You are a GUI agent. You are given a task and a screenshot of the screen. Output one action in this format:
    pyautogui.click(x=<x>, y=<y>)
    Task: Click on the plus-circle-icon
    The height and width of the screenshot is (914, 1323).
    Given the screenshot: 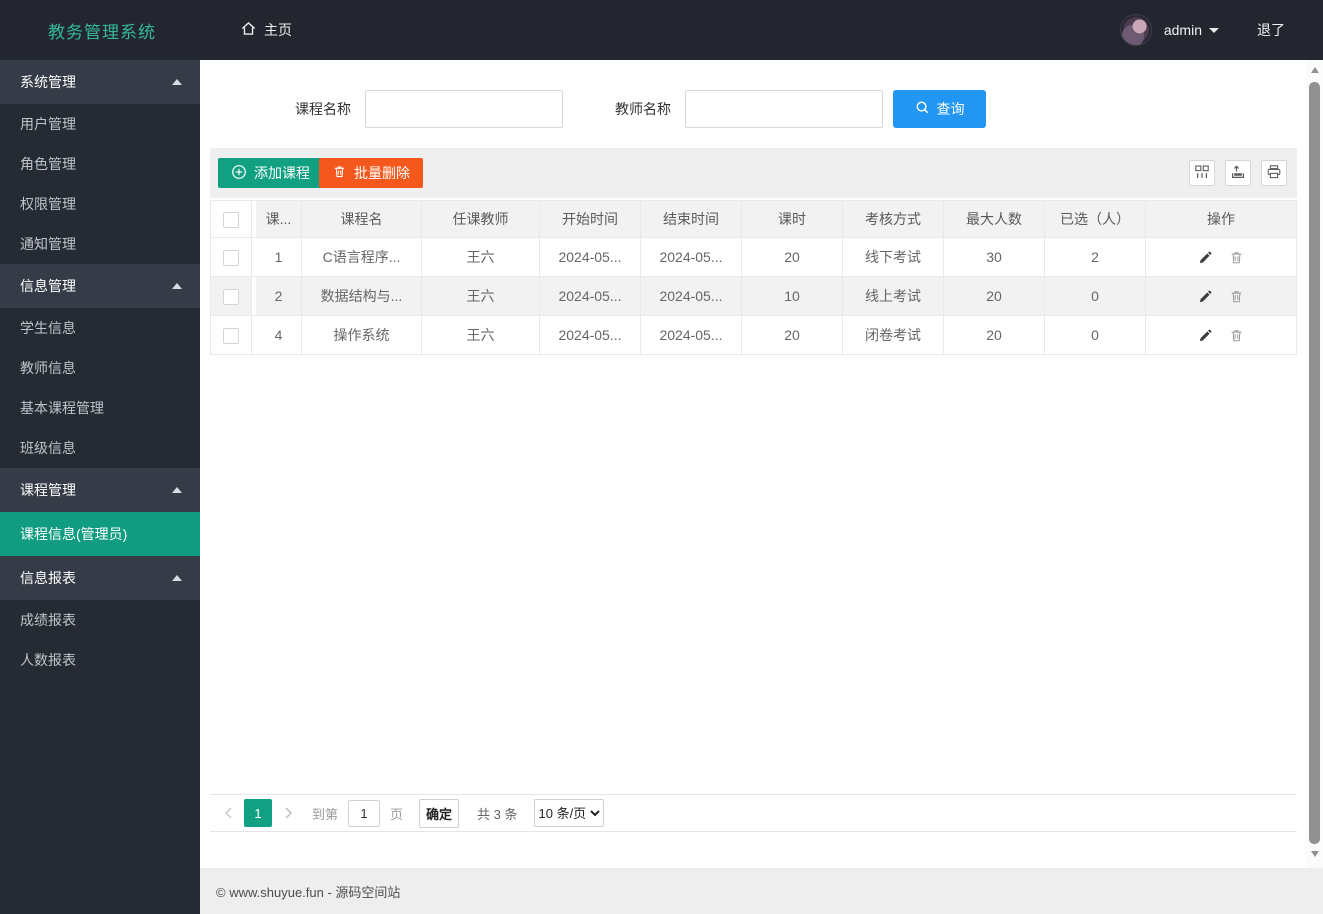 What is the action you would take?
    pyautogui.click(x=239, y=173)
    